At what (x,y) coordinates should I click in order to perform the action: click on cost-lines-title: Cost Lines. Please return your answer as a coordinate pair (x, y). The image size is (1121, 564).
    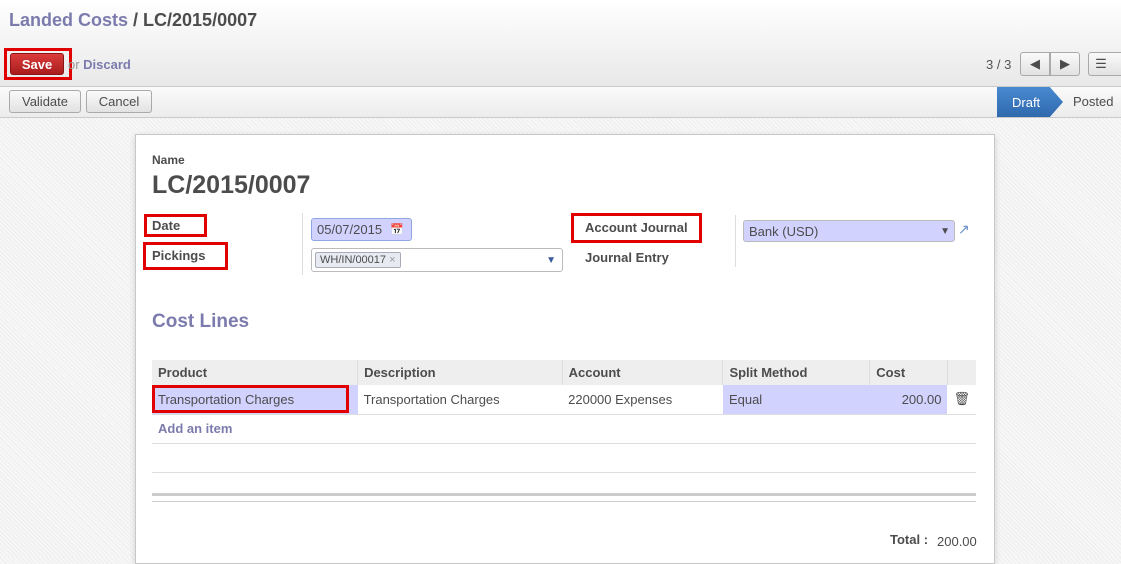
    Looking at the image, I should click on (201, 321).